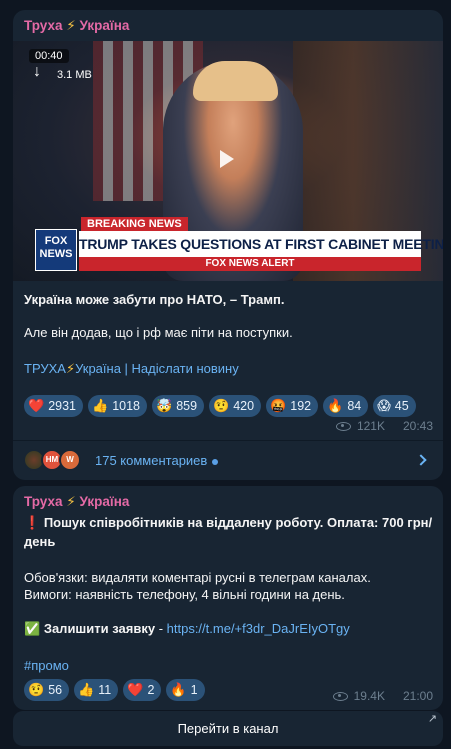 The width and height of the screenshot is (451, 749). What do you see at coordinates (164, 405) in the screenshot?
I see `mind-blown-icon: 🤯` at bounding box center [164, 405].